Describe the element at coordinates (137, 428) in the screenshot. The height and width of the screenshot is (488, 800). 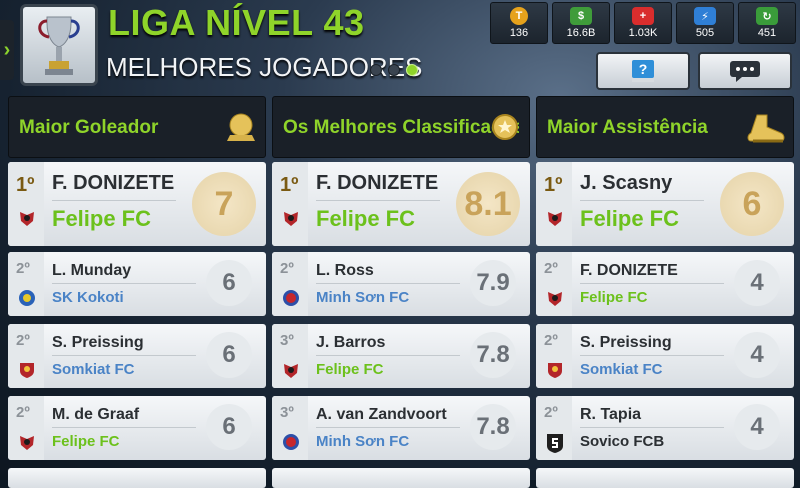
I see `player-row: 2º M. de Graaf Felipe FC 6` at that location.